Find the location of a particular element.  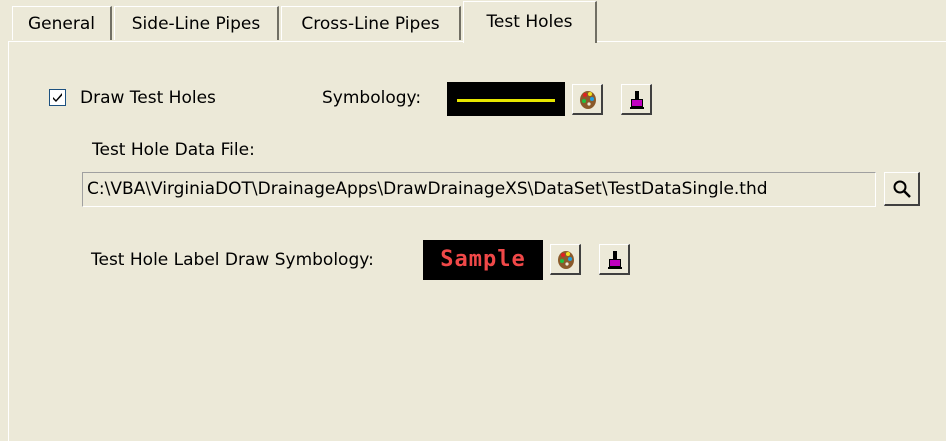

tab-cross-line-pipes: Cross-Line Pipes is located at coordinates (371, 23).